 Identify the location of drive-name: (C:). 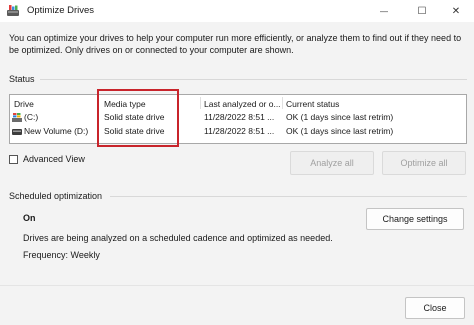
(31, 117).